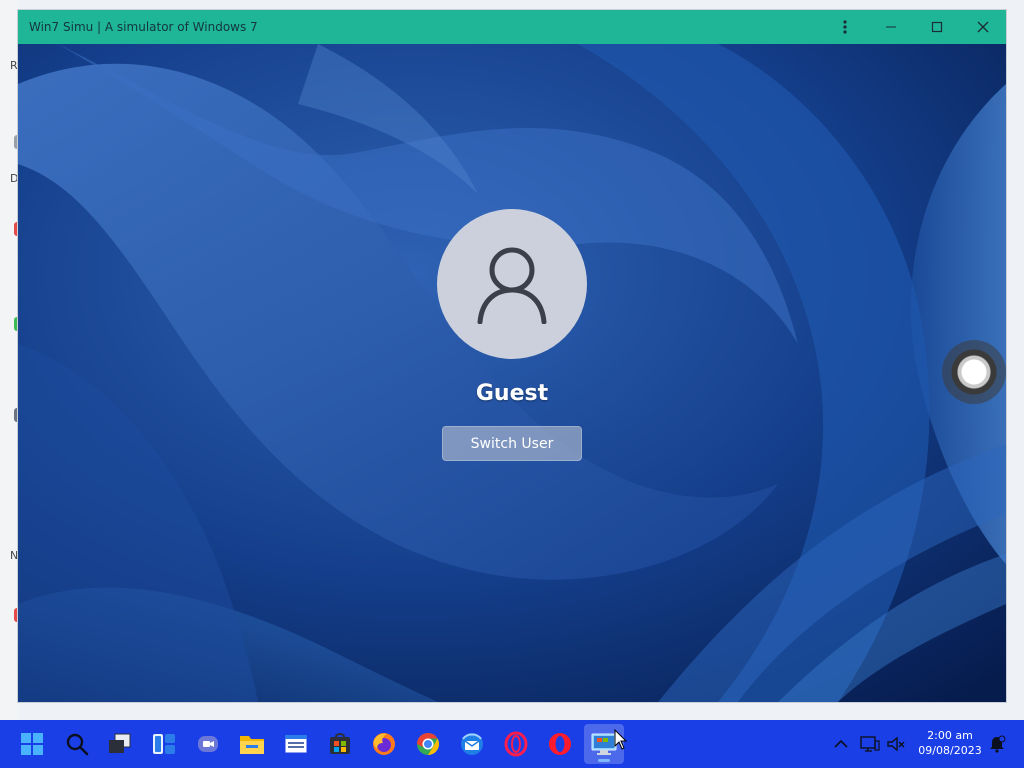 Image resolution: width=1024 pixels, height=768 pixels. Describe the element at coordinates (14, 555) in the screenshot. I see `desktop-peek-letter: N` at that location.